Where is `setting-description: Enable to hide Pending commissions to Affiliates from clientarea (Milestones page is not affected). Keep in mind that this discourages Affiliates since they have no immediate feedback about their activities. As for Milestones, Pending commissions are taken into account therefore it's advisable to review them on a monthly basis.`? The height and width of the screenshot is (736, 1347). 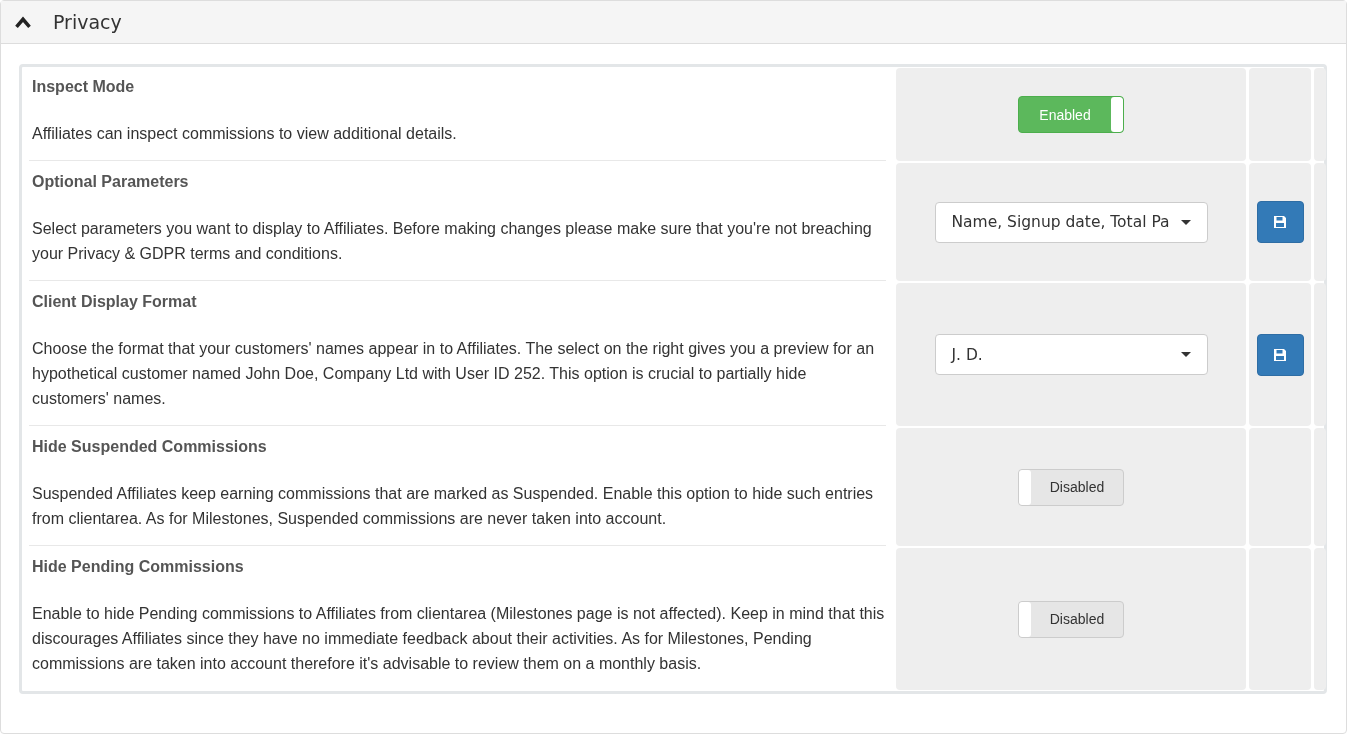 setting-description: Enable to hide Pending commissions to Affiliates from clientarea (Milestones page is not affected). Keep in mind that this discourages Affiliates since they have no immediate feedback about their activities. As for Milestones, Pending commissions are taken into account therefore it's advisable to review them on a monthly basis. is located at coordinates (459, 639).